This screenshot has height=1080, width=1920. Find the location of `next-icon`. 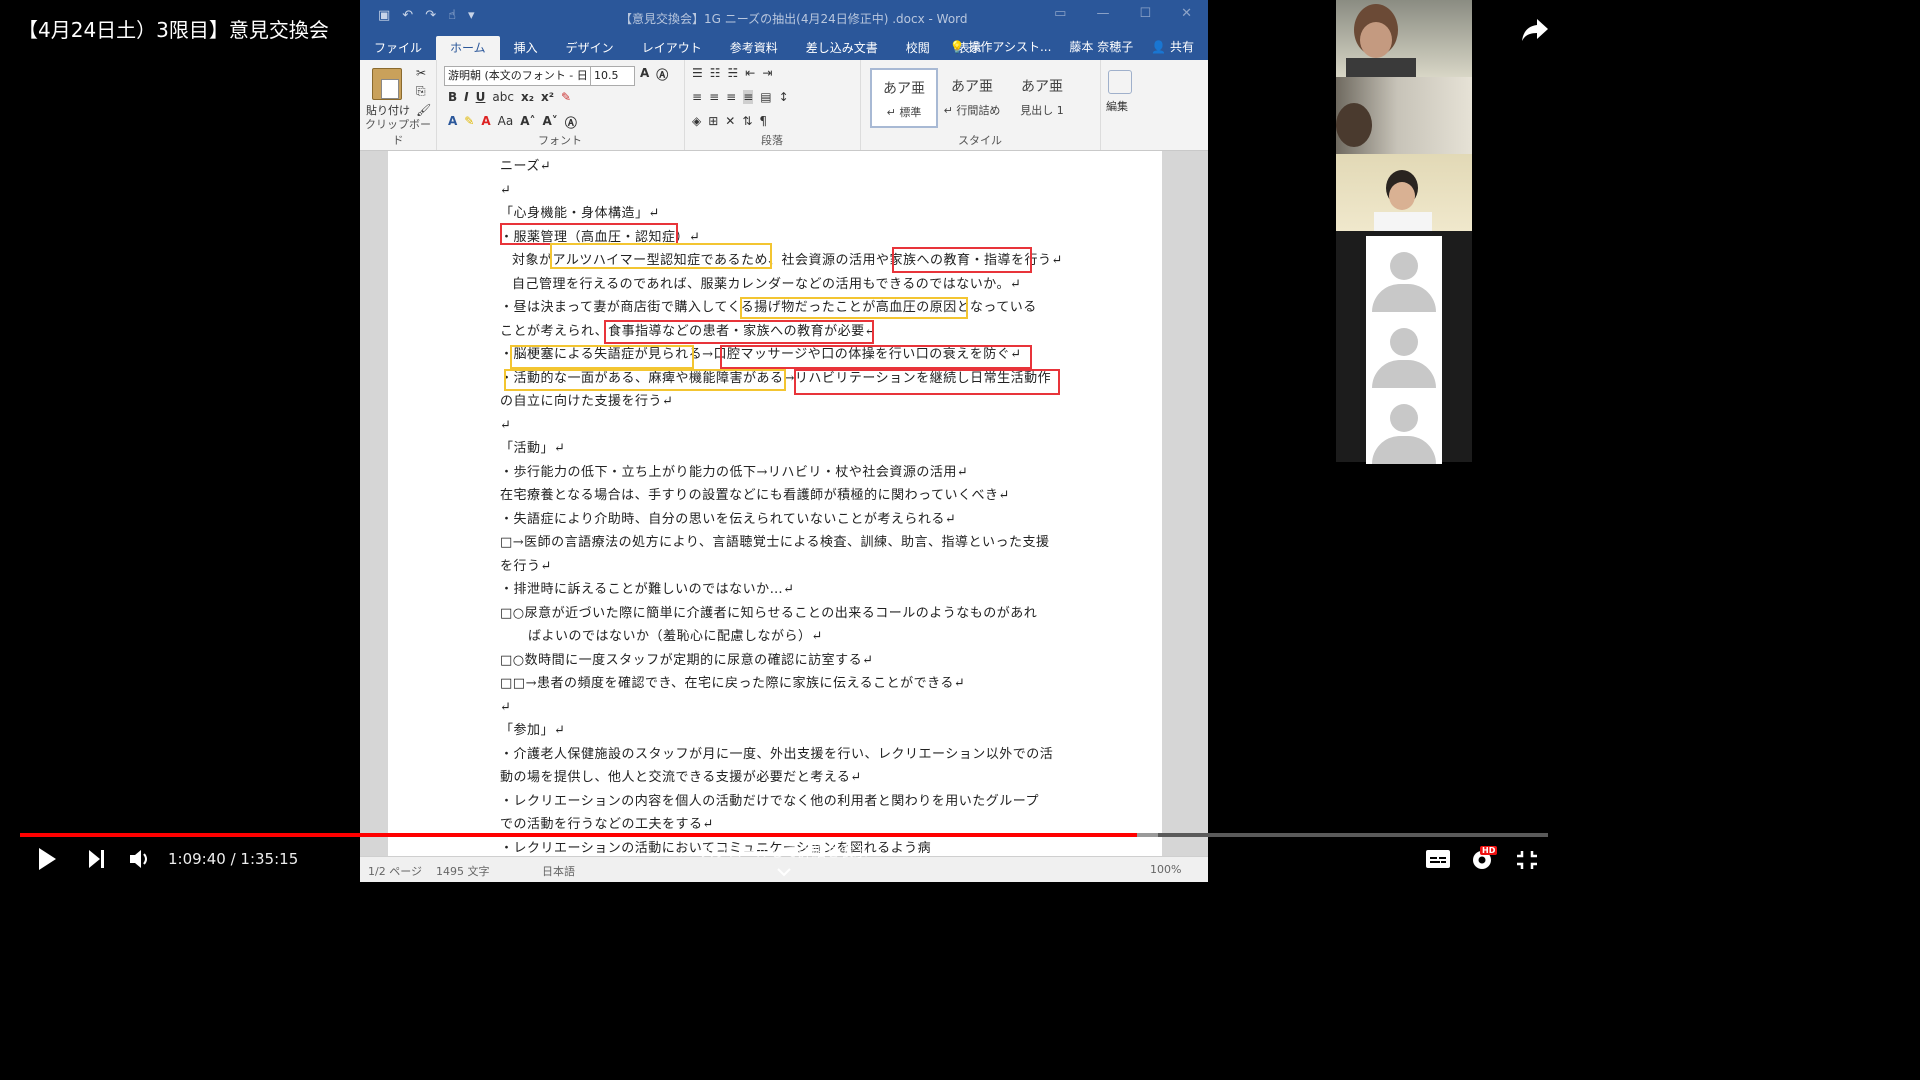

next-icon is located at coordinates (97, 861).